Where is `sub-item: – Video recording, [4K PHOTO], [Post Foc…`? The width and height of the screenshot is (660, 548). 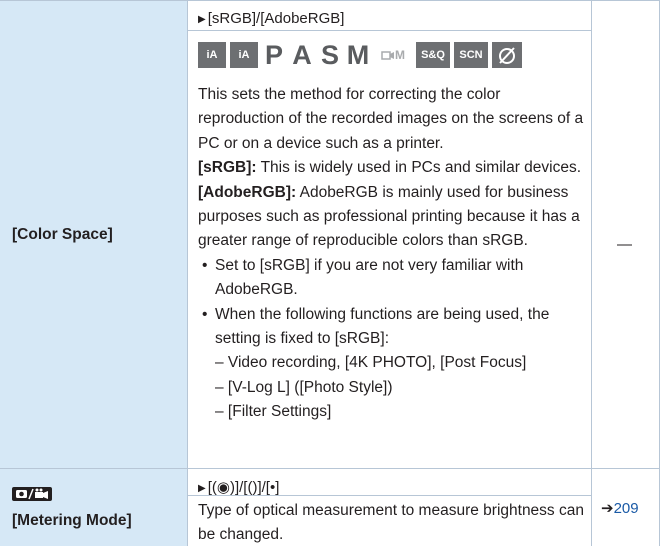 sub-item: – Video recording, [4K PHOTO], [Post Foc… is located at coordinates (371, 363).